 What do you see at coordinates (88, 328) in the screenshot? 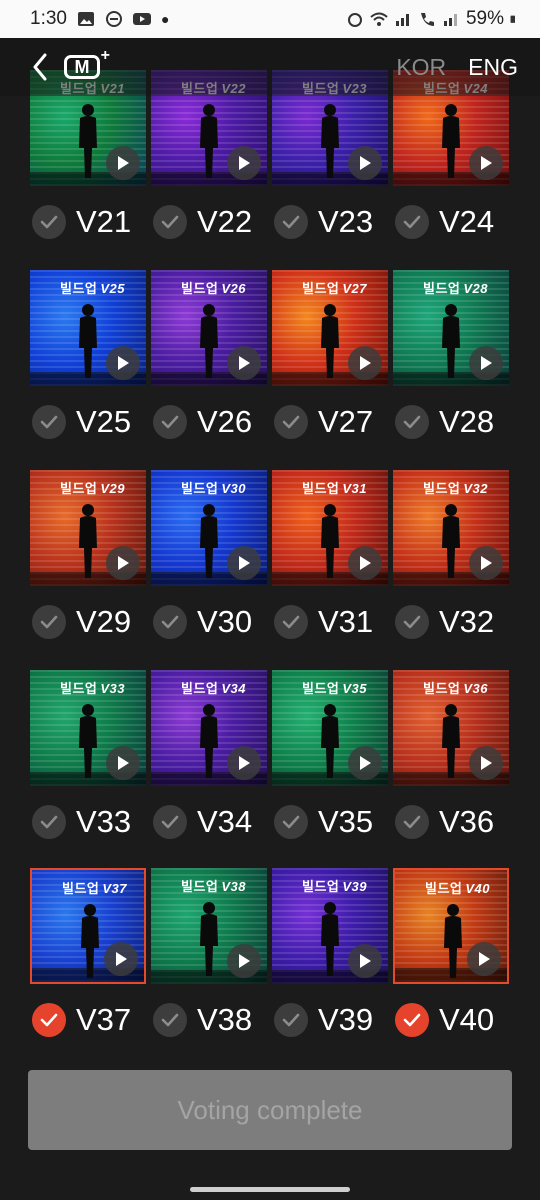
I see `video-thumbnail: 빌드업 V25` at bounding box center [88, 328].